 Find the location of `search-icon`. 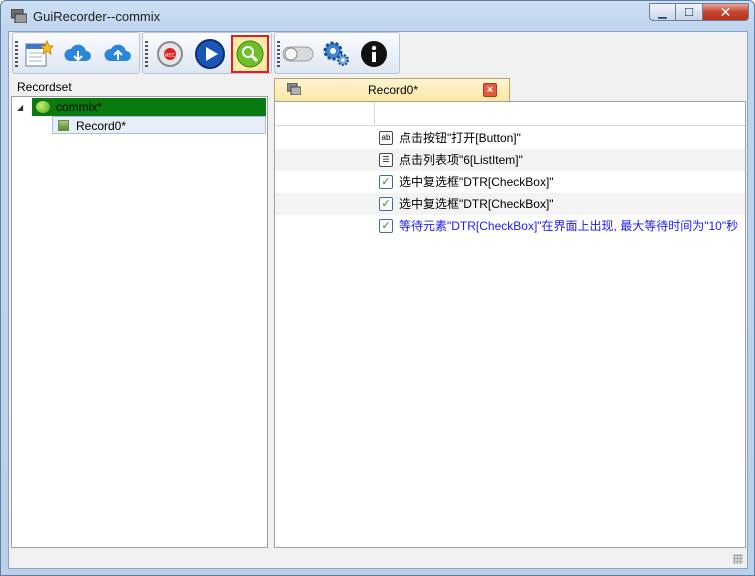

search-icon is located at coordinates (250, 54).